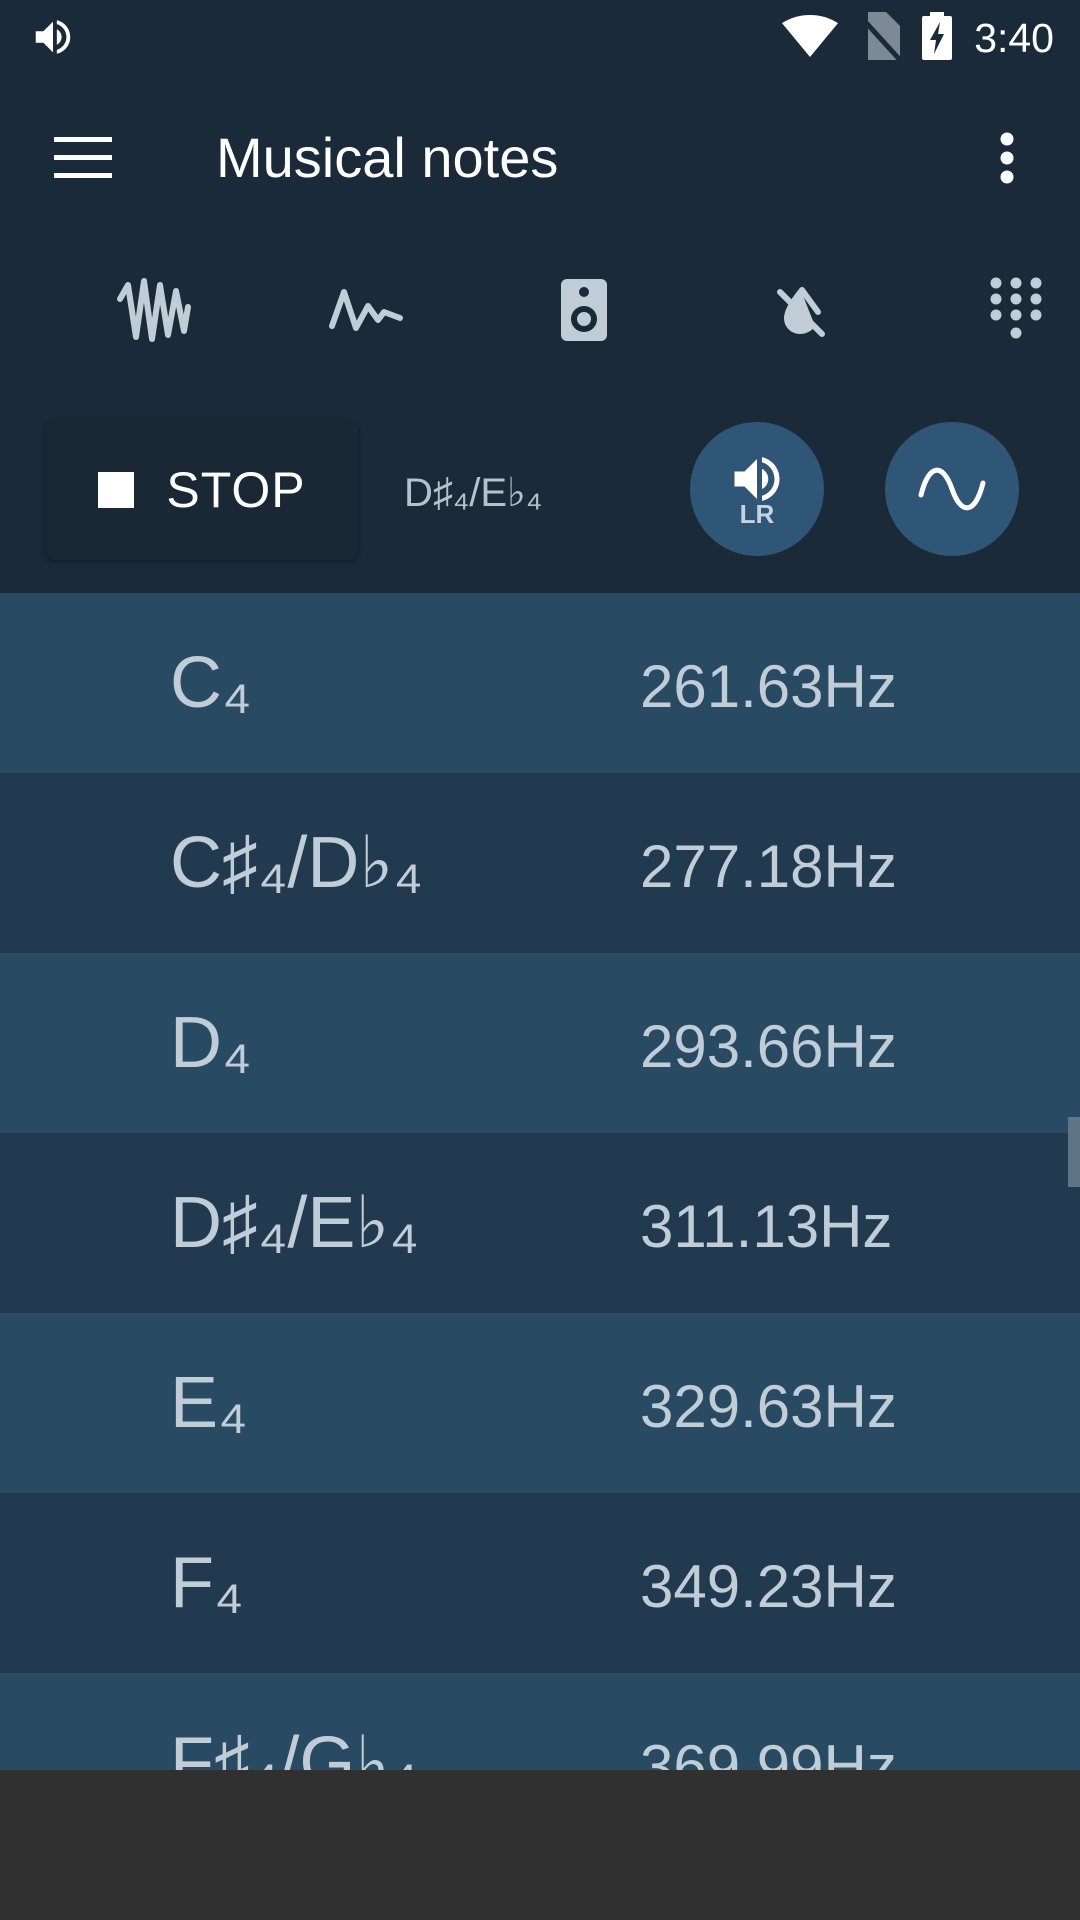 The width and height of the screenshot is (1080, 1920). I want to click on speaker-test-button, so click(584, 310).